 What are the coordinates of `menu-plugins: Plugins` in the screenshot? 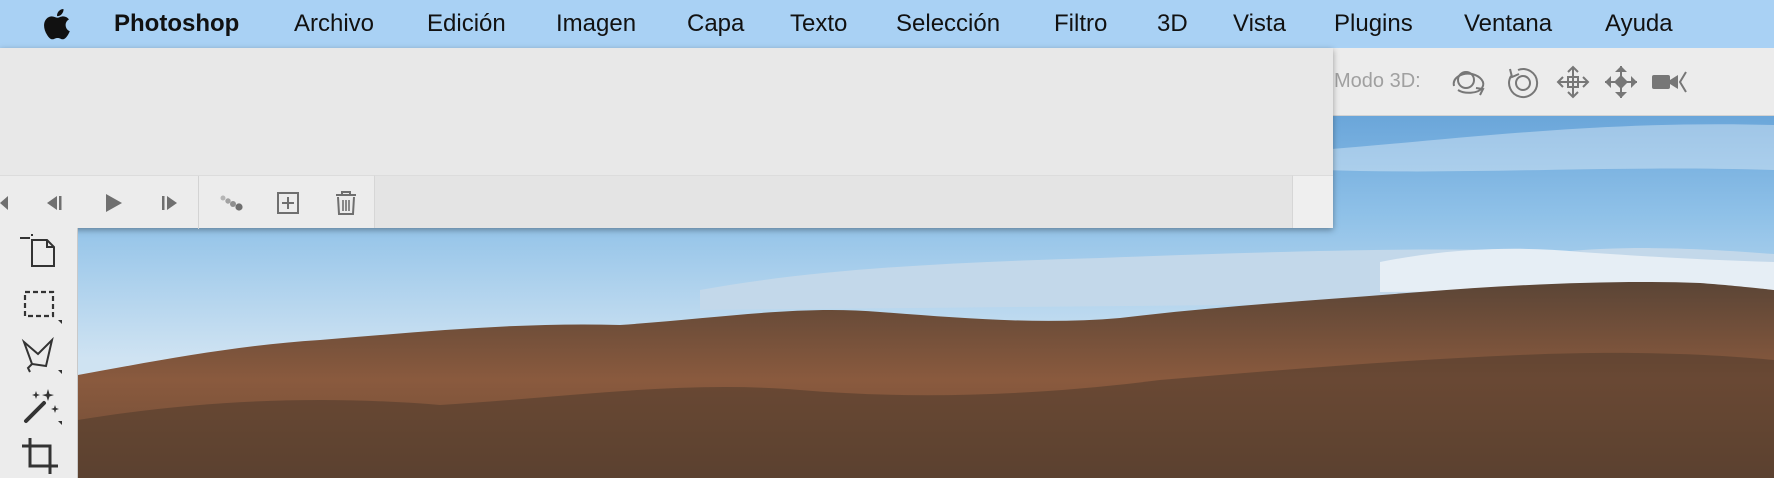 It's located at (1373, 24).